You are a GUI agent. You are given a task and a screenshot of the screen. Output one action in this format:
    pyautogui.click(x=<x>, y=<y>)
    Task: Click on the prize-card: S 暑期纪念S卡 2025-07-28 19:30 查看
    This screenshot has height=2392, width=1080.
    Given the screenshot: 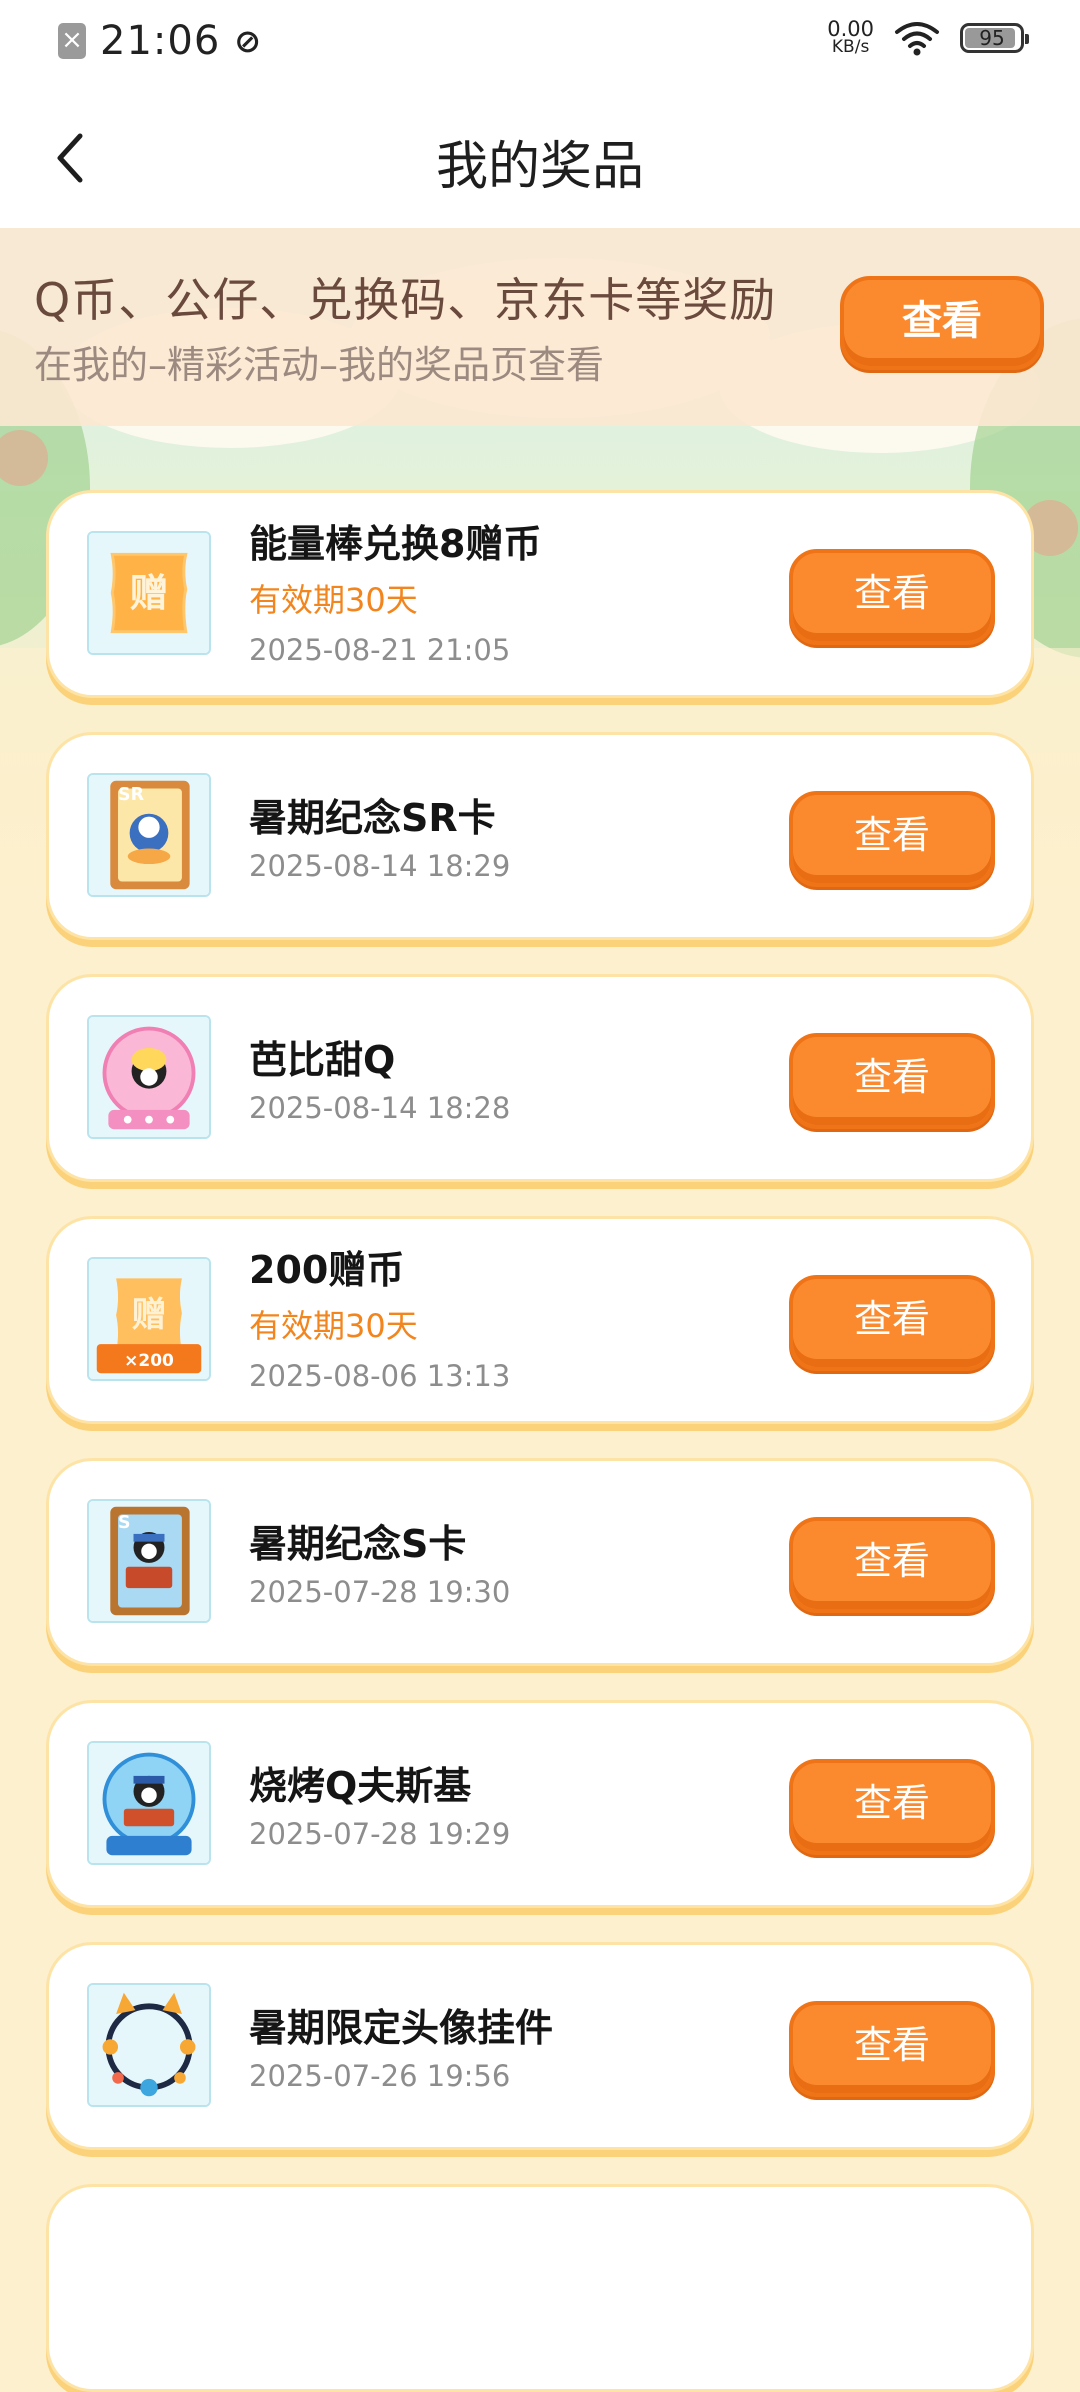 What is the action you would take?
    pyautogui.click(x=540, y=1562)
    